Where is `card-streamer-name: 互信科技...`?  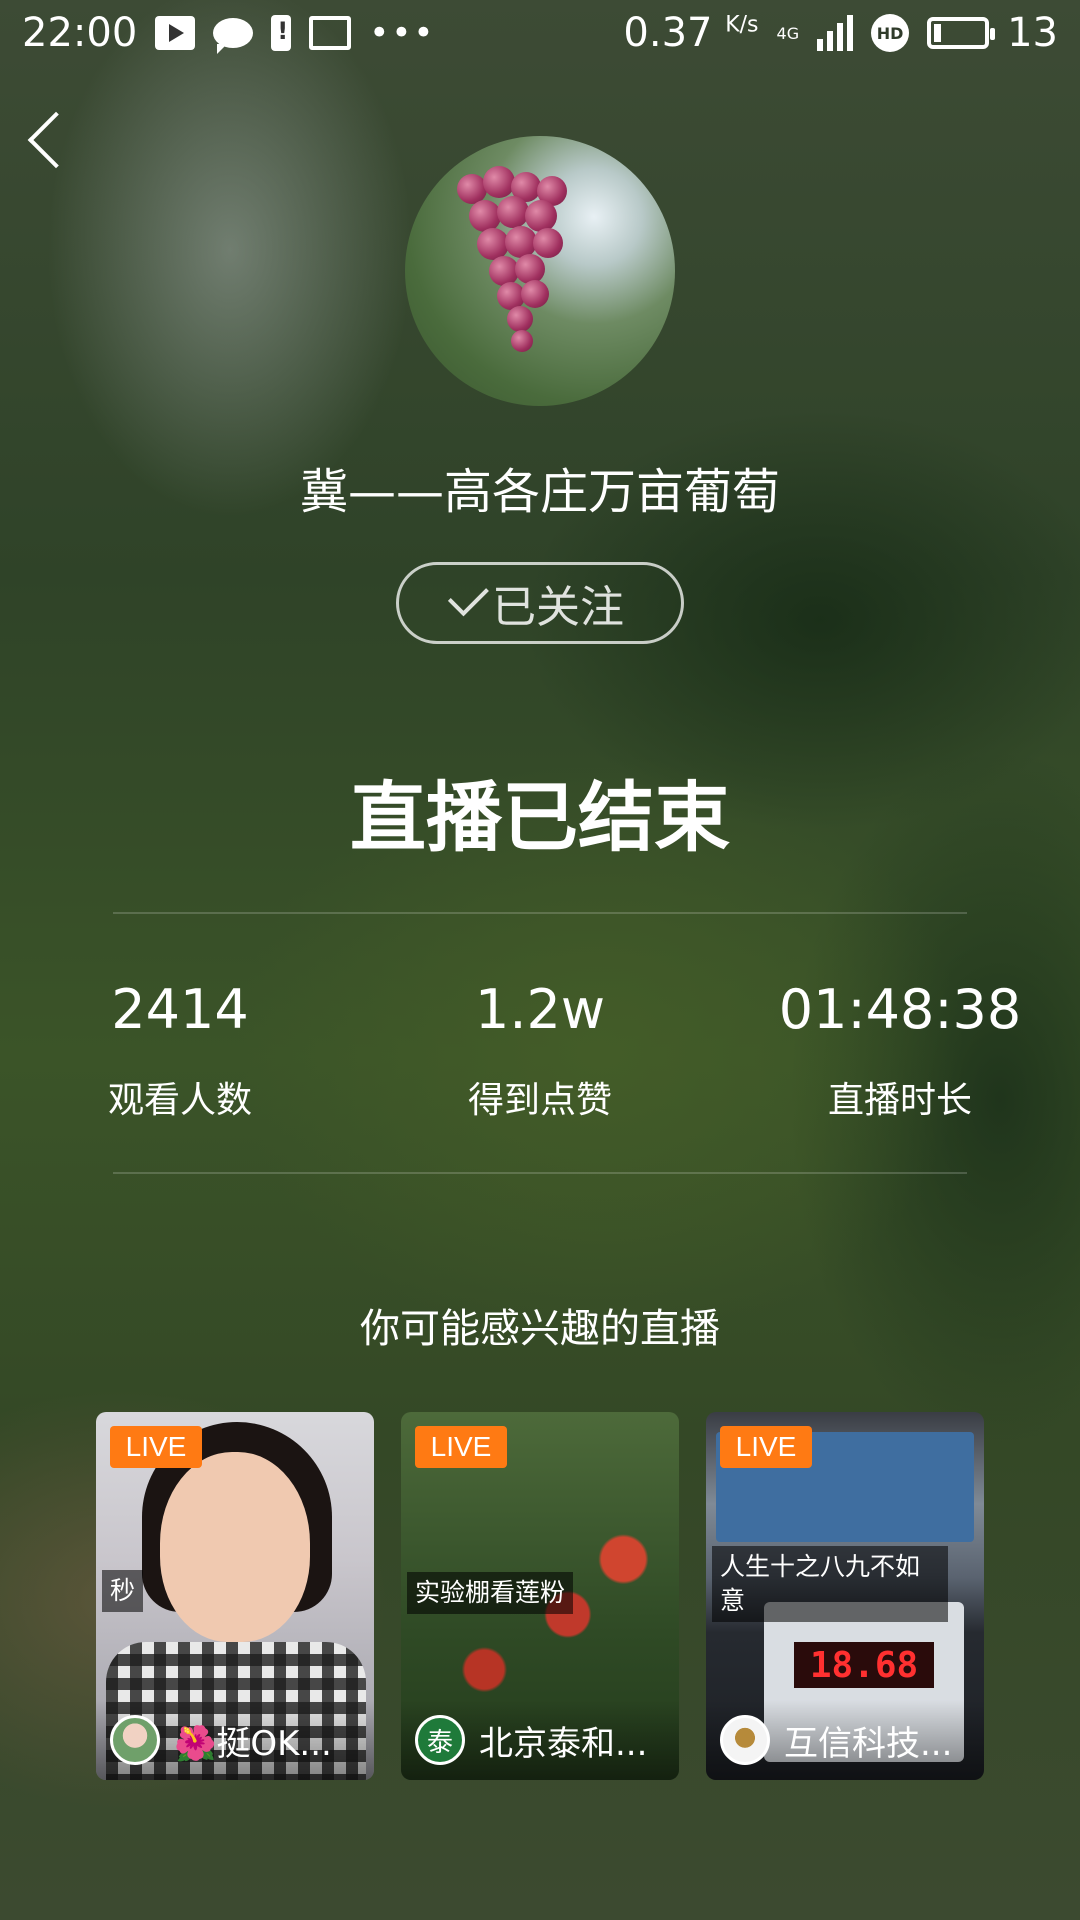 card-streamer-name: 互信科技... is located at coordinates (868, 1743).